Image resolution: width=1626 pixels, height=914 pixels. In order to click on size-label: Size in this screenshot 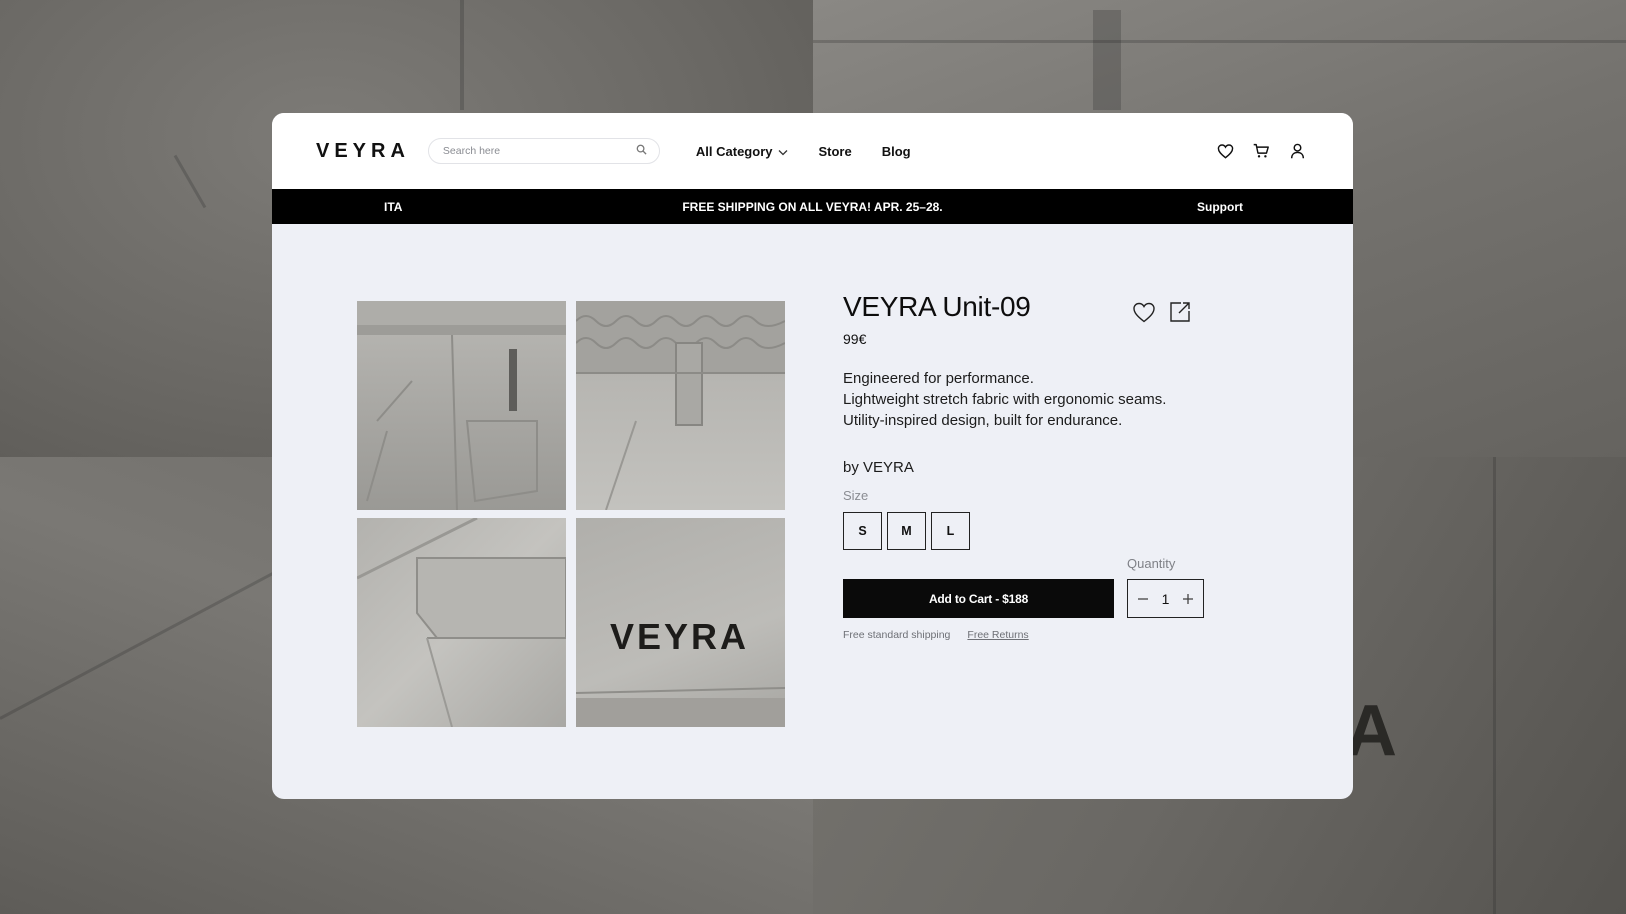, I will do `click(856, 495)`.